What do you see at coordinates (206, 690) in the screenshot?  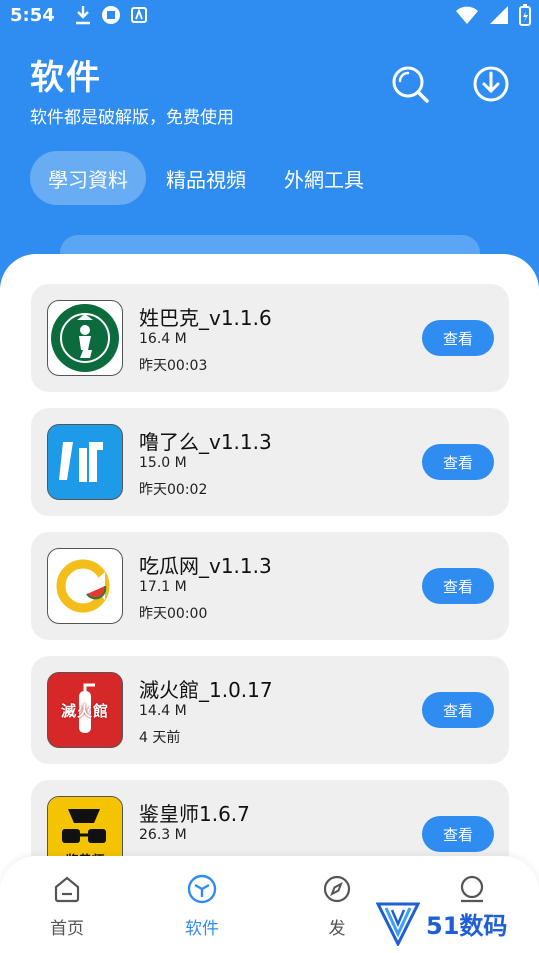 I see `app-name: 滅火館_1.0.17` at bounding box center [206, 690].